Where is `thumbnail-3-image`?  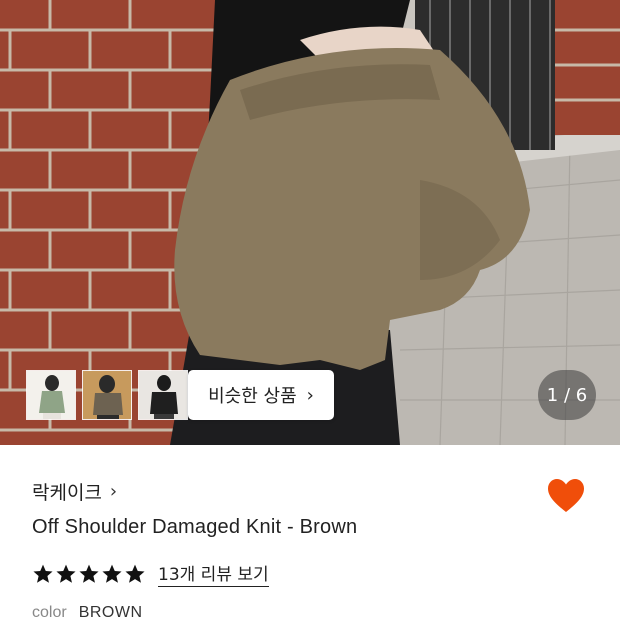
thumbnail-3-image is located at coordinates (163, 395).